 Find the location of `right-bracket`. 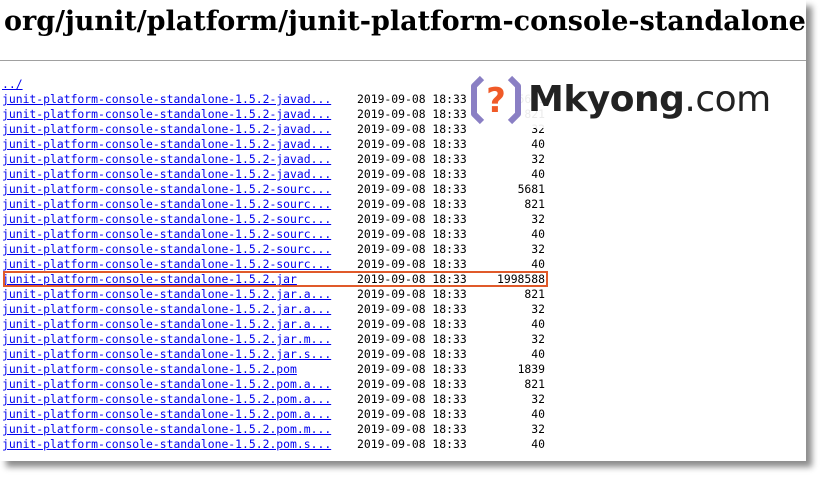

right-bracket is located at coordinates (514, 100).